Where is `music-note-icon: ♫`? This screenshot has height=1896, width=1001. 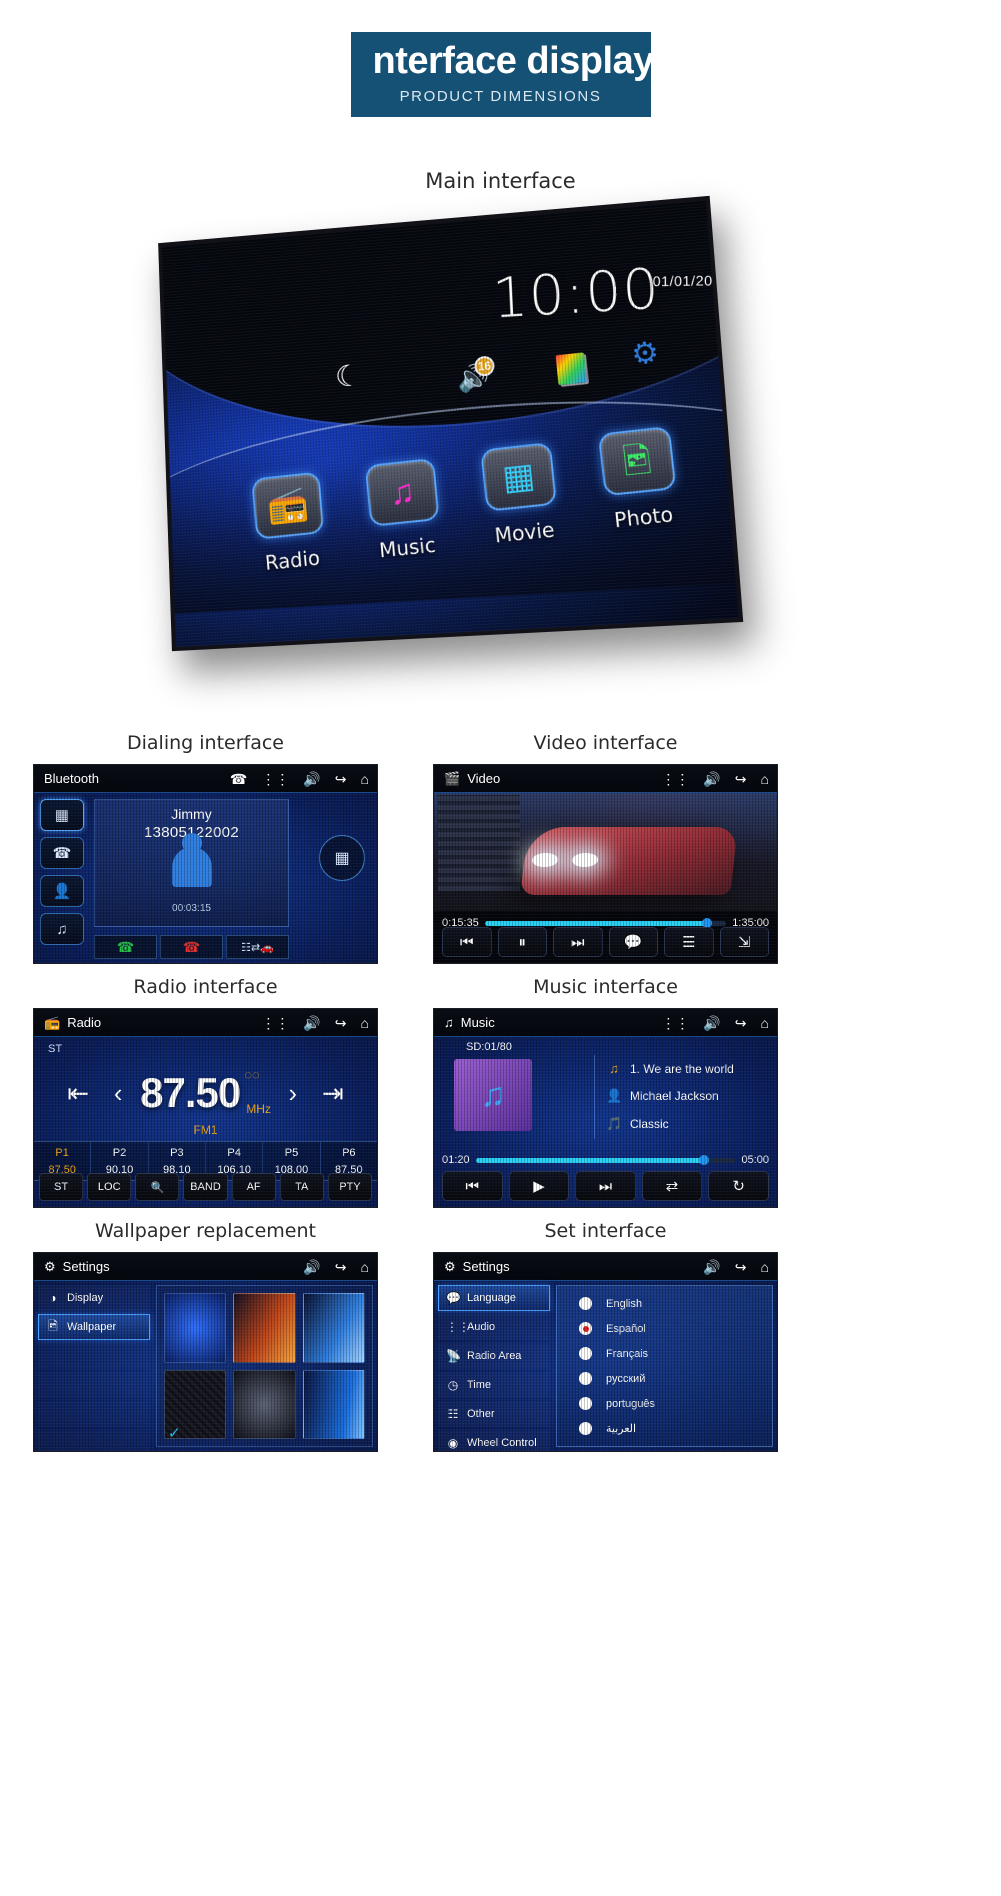
music-note-icon: ♫ is located at coordinates (402, 492).